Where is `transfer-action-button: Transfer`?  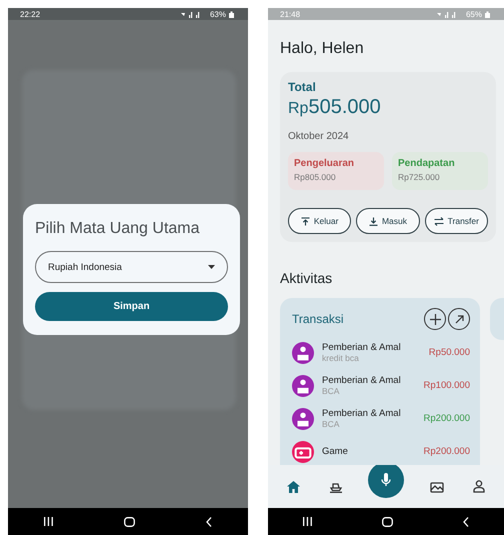 transfer-action-button: Transfer is located at coordinates (456, 221).